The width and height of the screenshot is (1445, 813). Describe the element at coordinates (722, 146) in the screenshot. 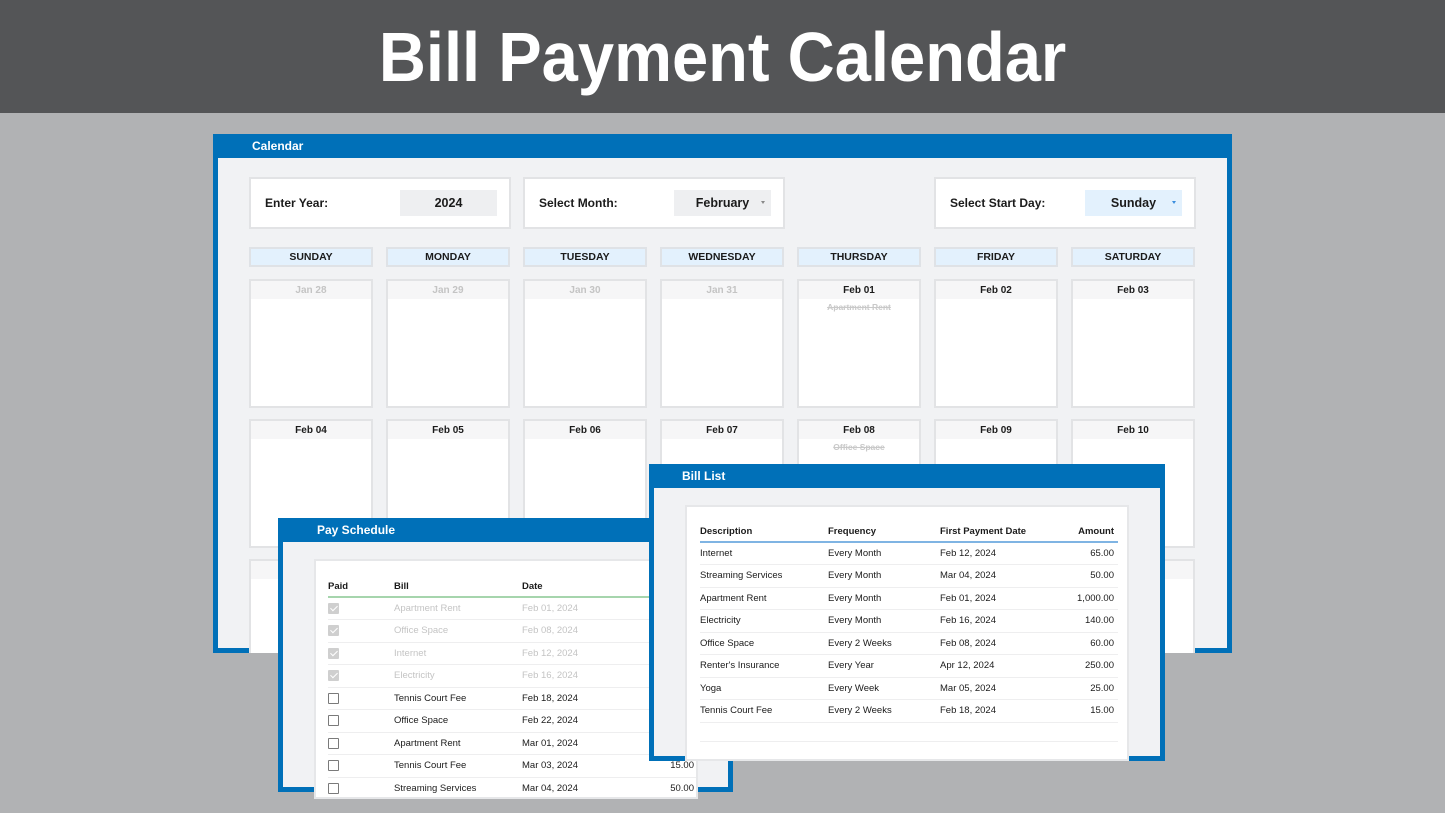

I see `calendar-titlebar: Calendar` at that location.